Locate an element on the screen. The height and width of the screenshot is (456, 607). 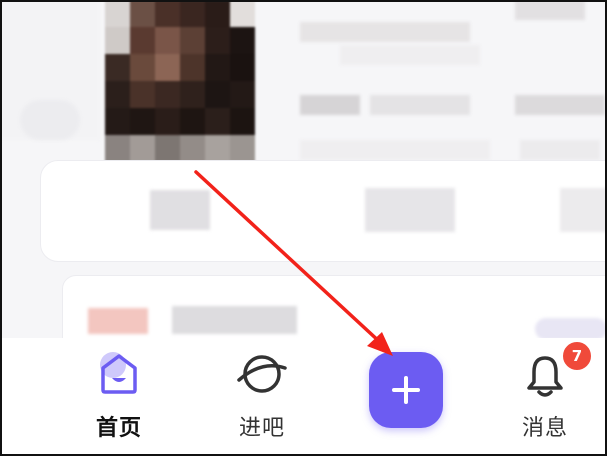
tab-home-label: 首页 is located at coordinates (118, 428).